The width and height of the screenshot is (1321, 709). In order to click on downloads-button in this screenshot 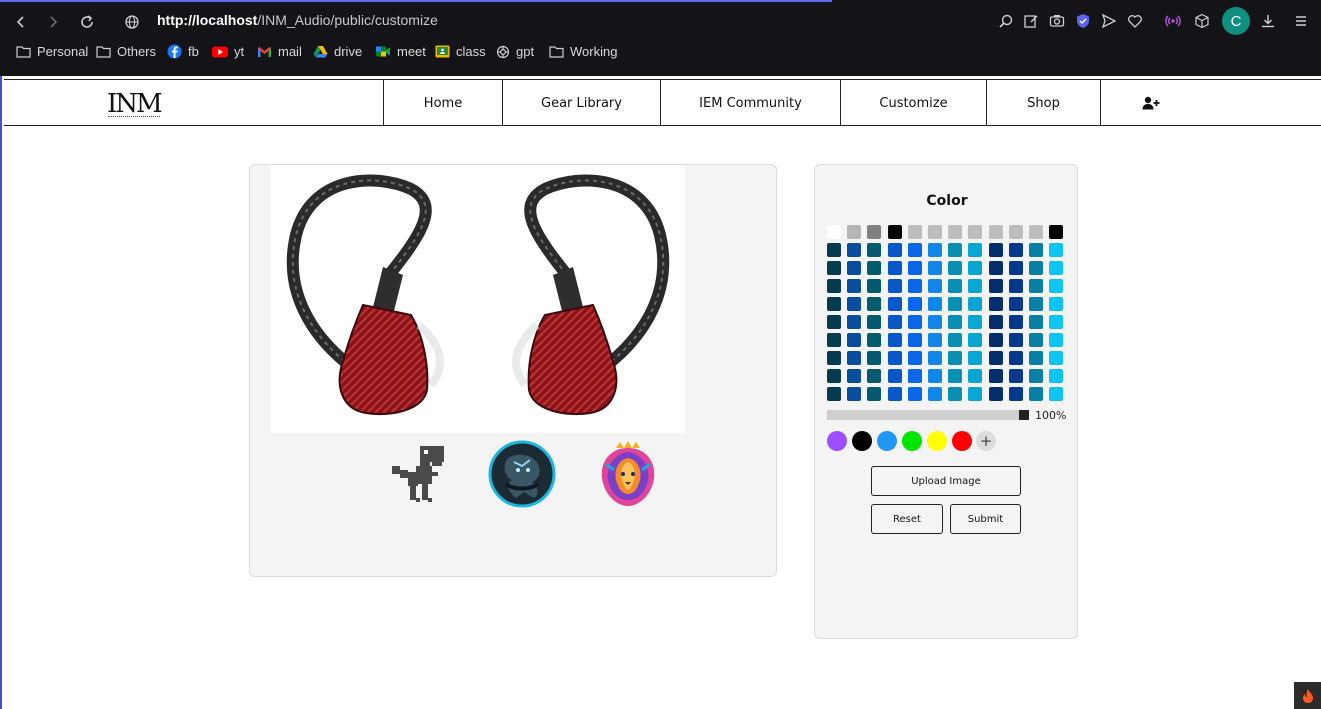, I will do `click(1268, 21)`.